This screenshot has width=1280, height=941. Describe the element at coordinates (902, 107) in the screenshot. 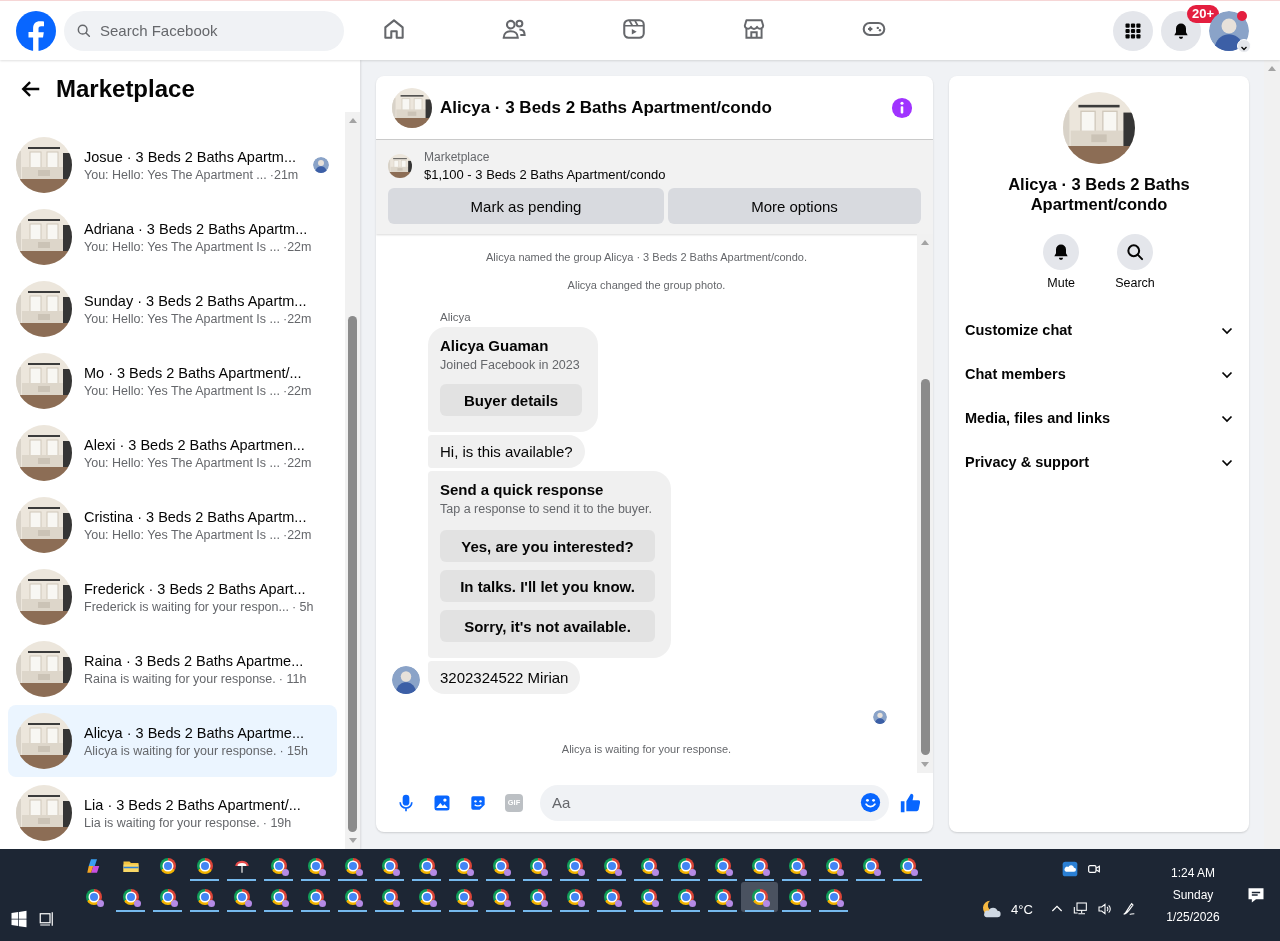

I see `info-icon` at that location.